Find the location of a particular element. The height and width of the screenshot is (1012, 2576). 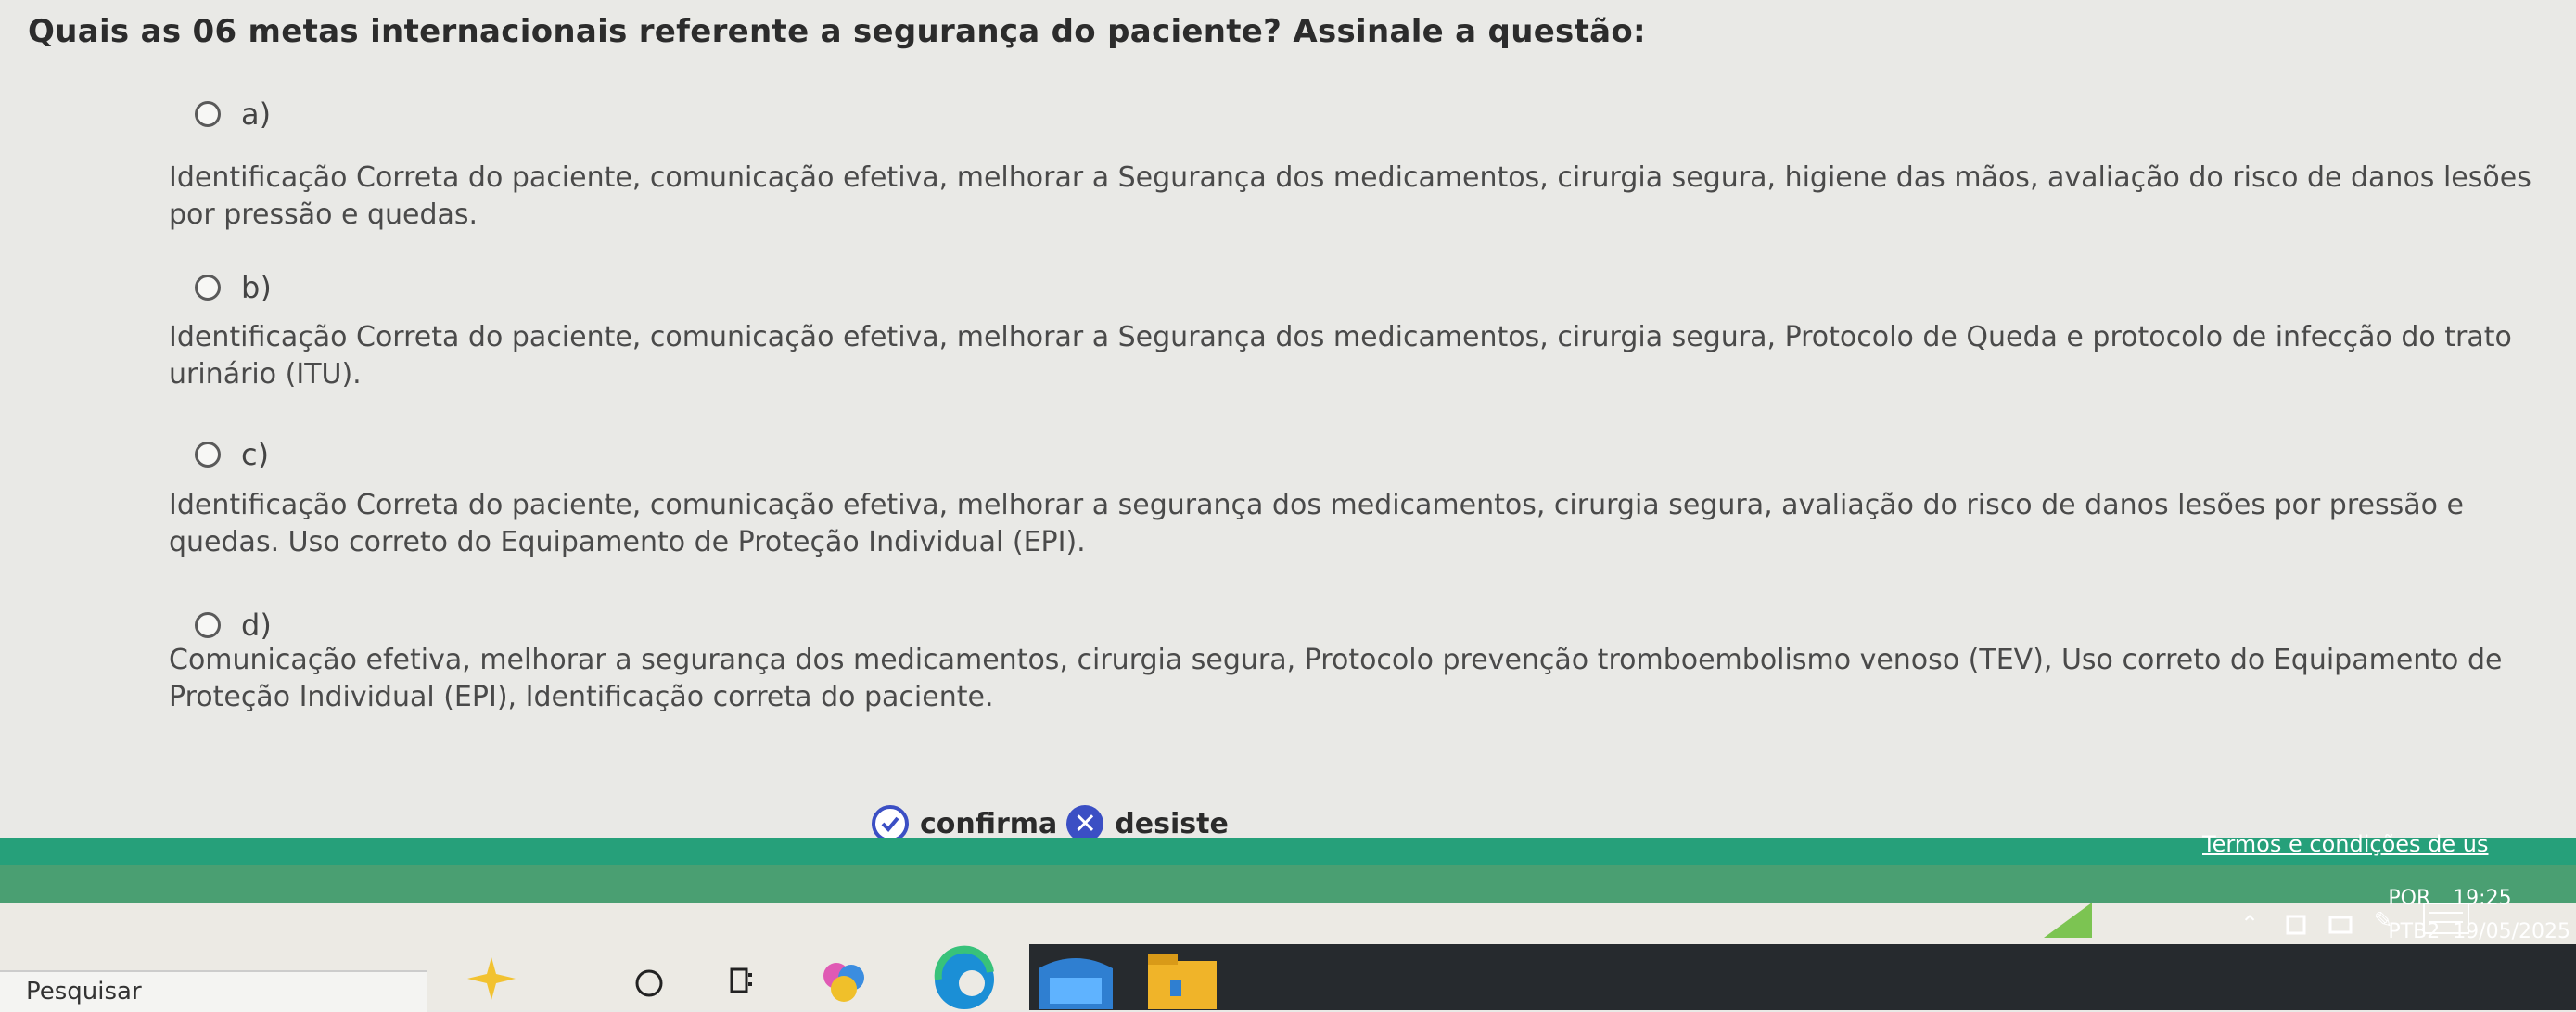

option-a: a) is located at coordinates (233, 114).